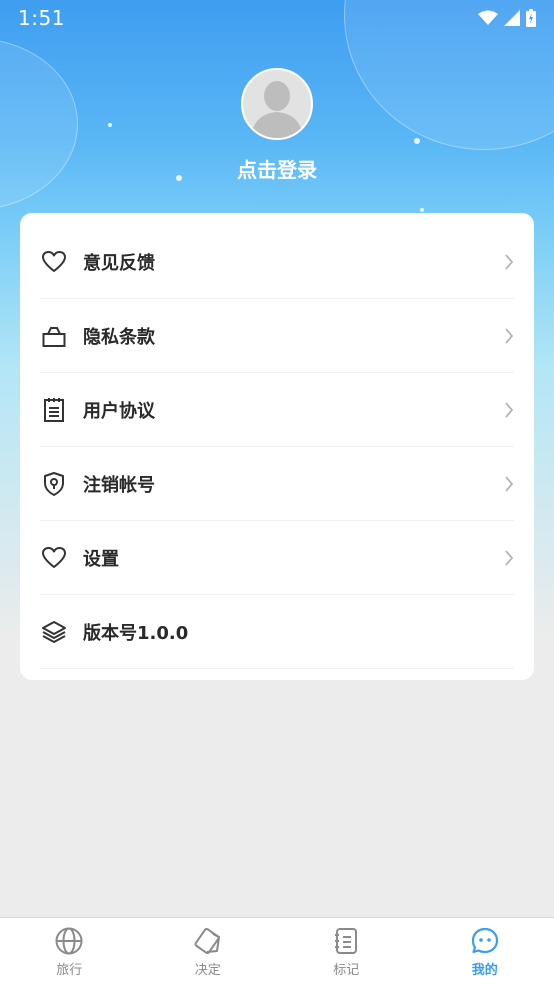 Image resolution: width=554 pixels, height=984 pixels. I want to click on tab-mine: 我的, so click(485, 951).